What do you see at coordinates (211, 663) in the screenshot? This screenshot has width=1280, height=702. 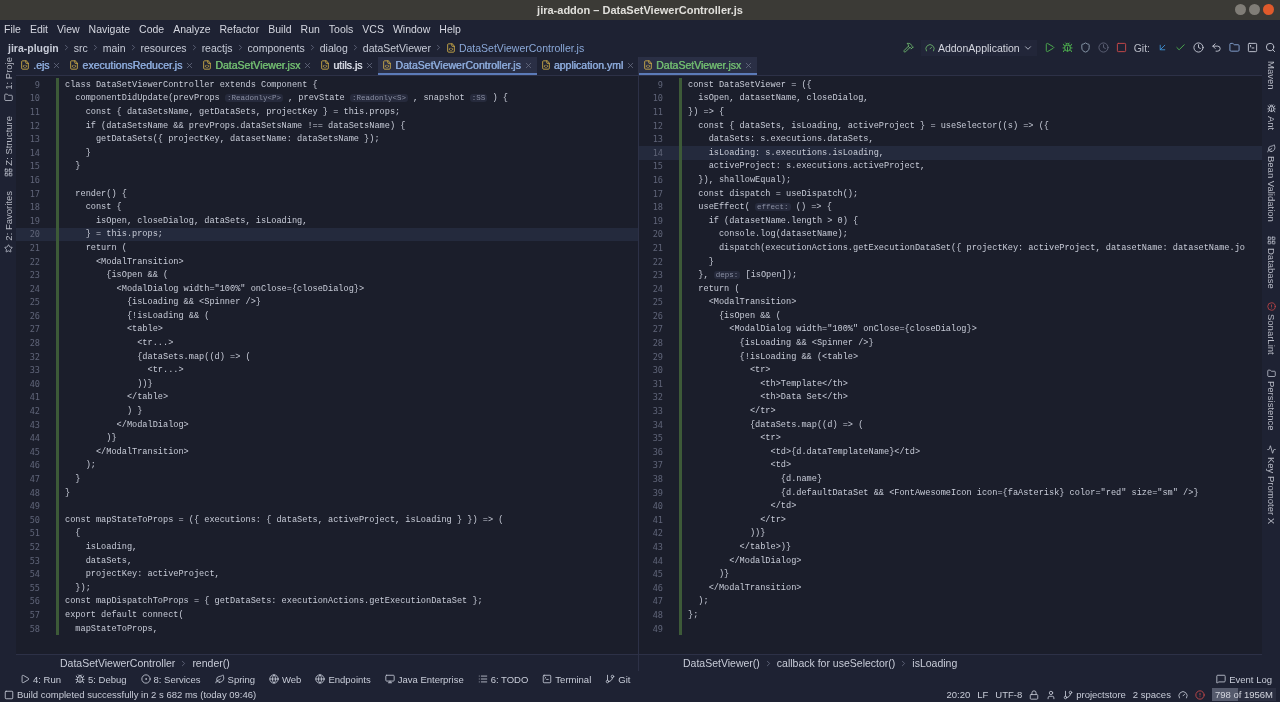 I see `breadcrumb: render()` at bounding box center [211, 663].